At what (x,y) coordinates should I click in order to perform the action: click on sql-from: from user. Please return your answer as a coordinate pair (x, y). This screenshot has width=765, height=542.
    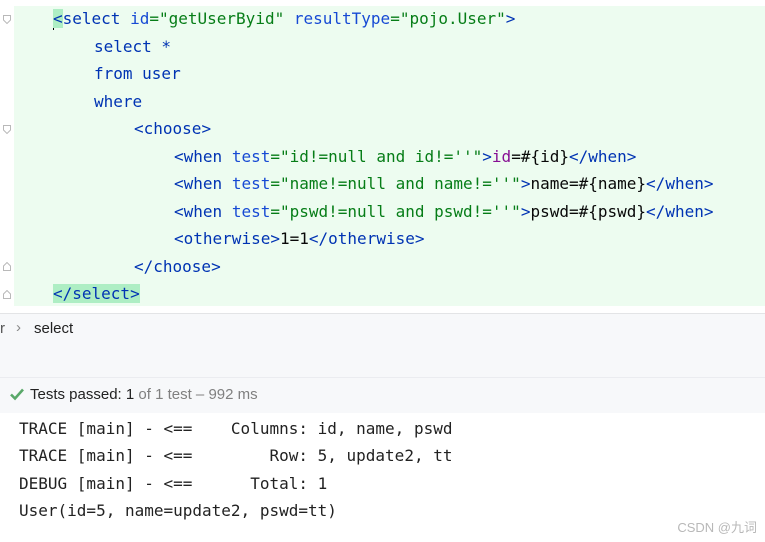
    Looking at the image, I should click on (137, 73).